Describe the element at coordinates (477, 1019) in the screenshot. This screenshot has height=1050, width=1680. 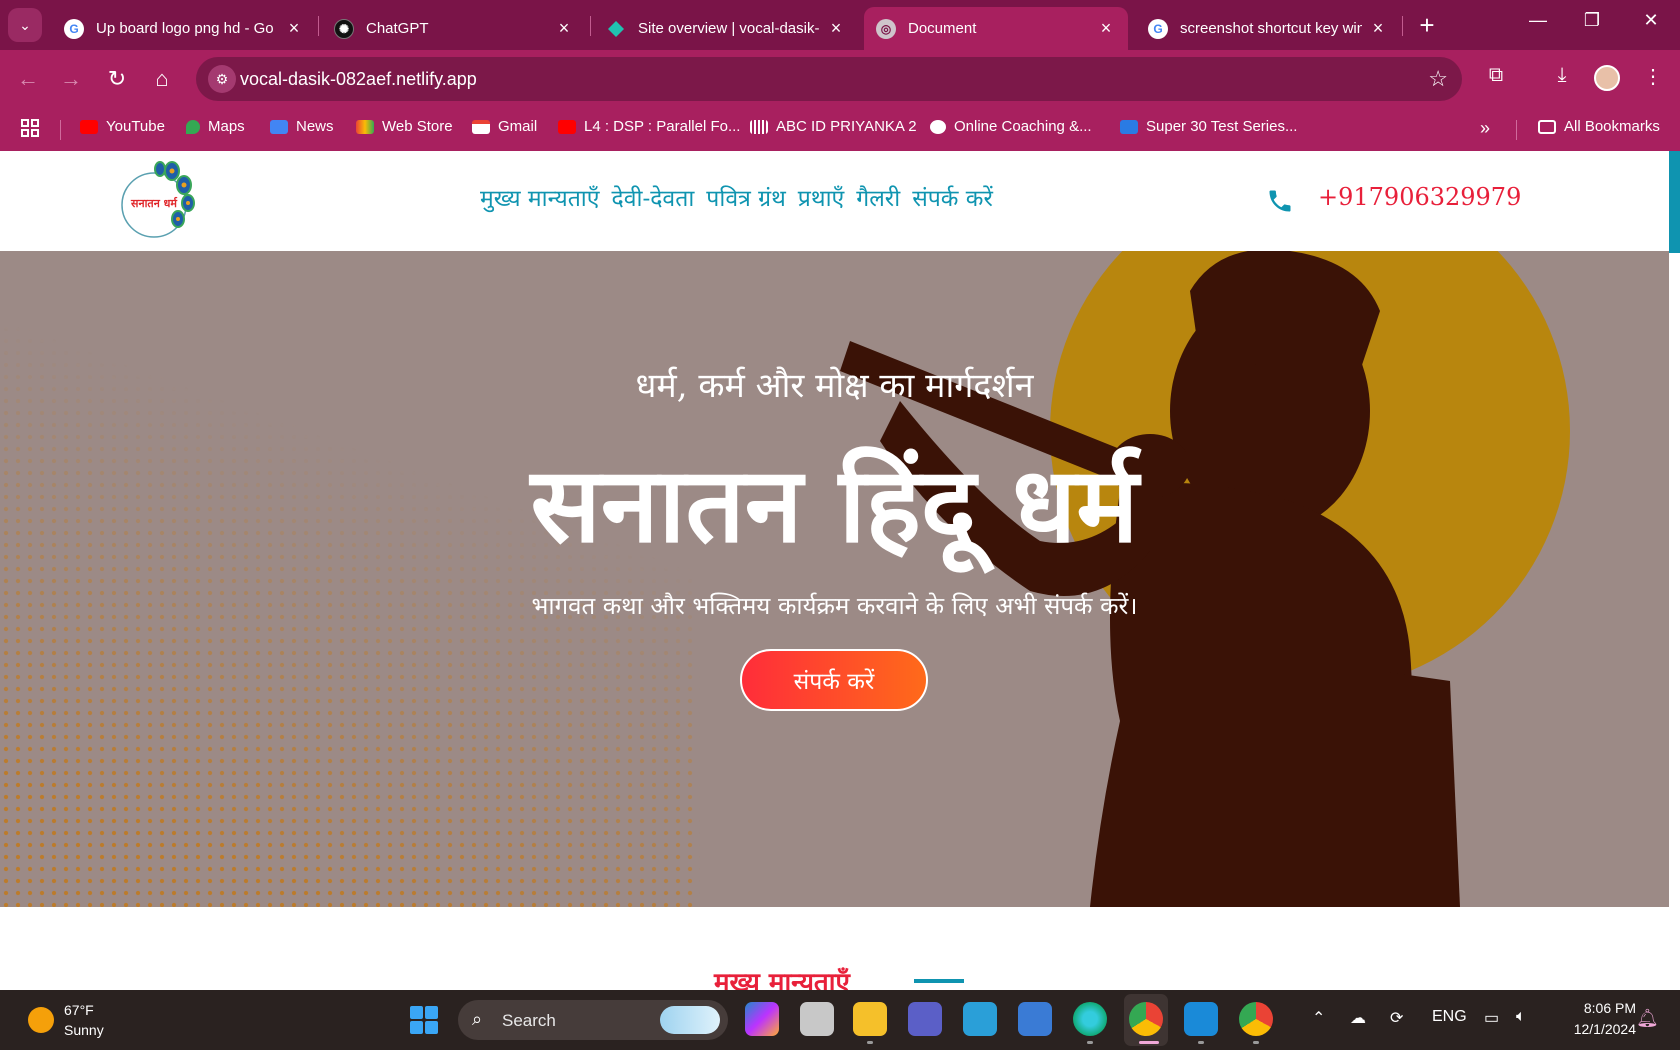
I see `search-icon: ⌕` at that location.